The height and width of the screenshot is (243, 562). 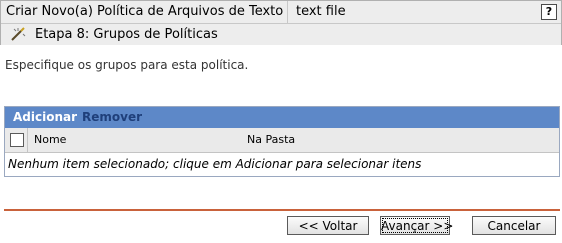 What do you see at coordinates (321, 11) in the screenshot?
I see `object-name: text file` at bounding box center [321, 11].